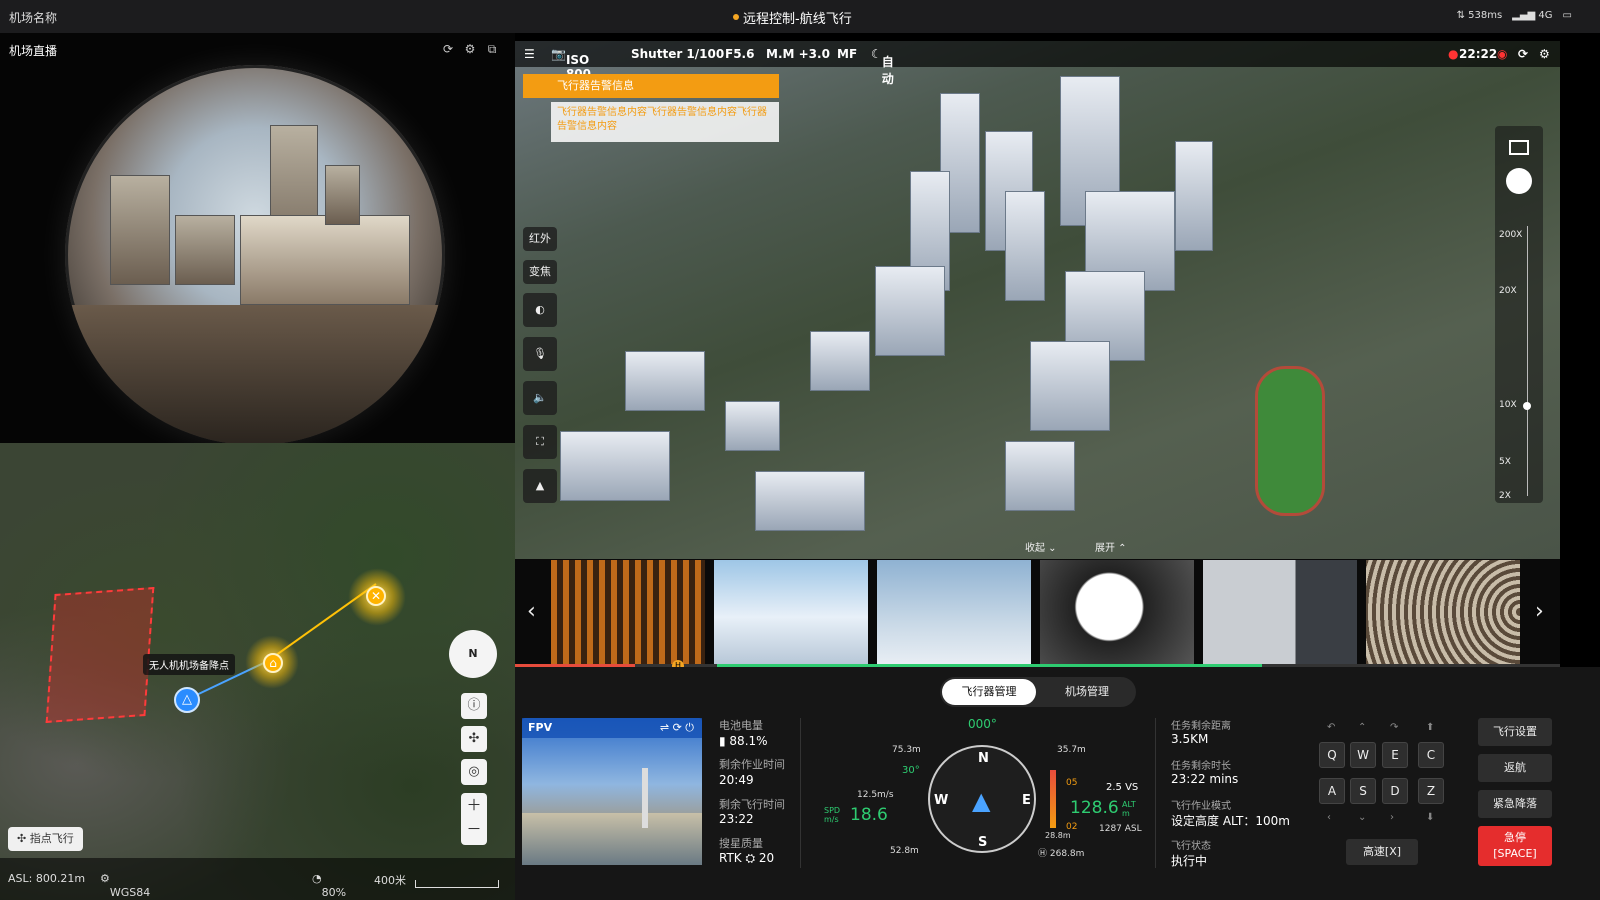  Describe the element at coordinates (1539, 611) in the screenshot. I see `next-icon: ›` at that location.